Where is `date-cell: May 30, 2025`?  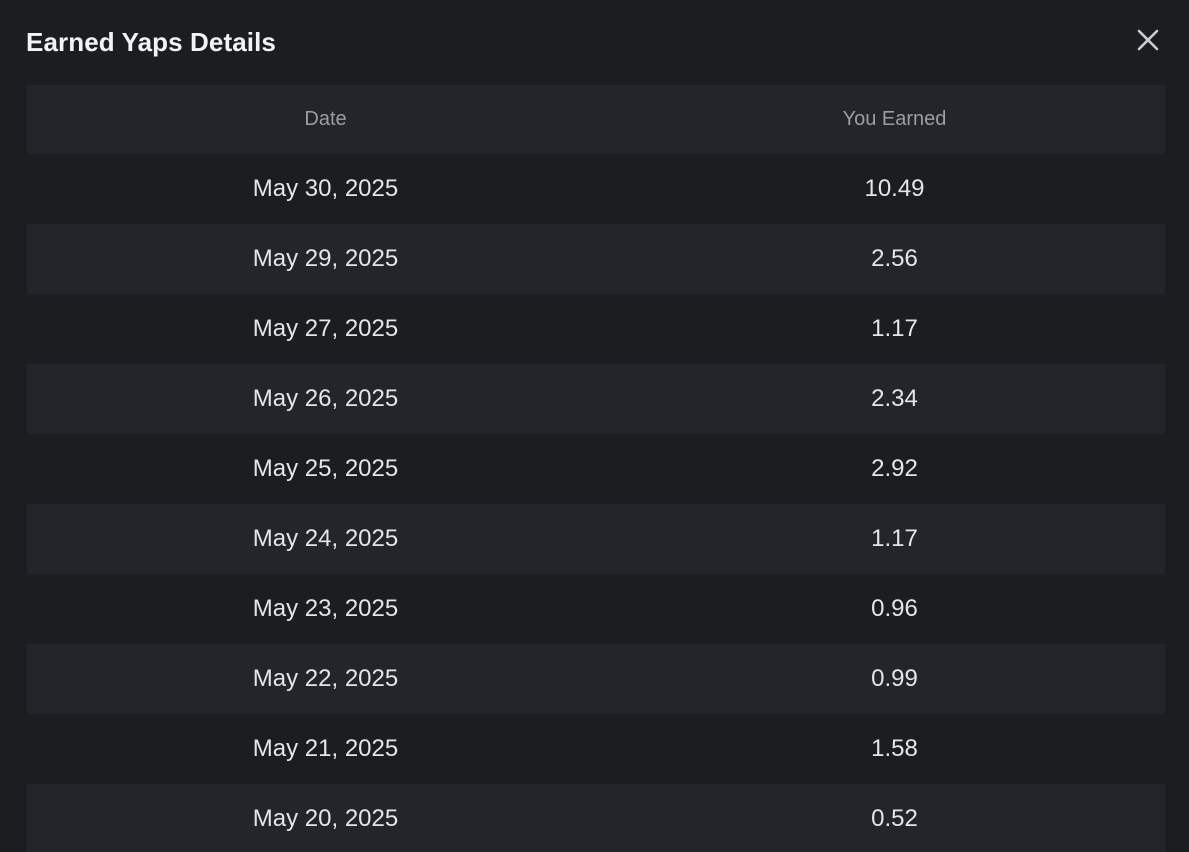
date-cell: May 30, 2025 is located at coordinates (325, 188).